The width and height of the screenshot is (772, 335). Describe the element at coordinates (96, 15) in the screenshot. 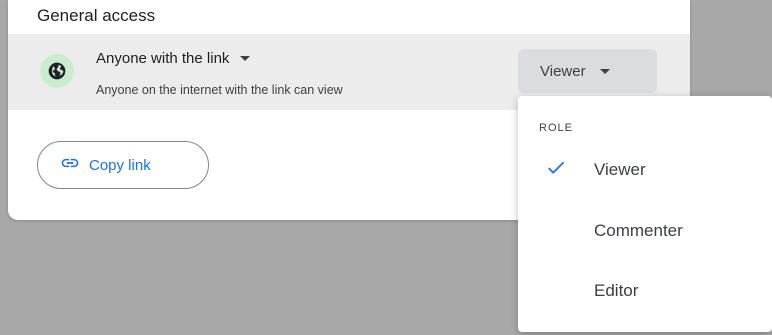

I see `general-access-title: General access` at that location.